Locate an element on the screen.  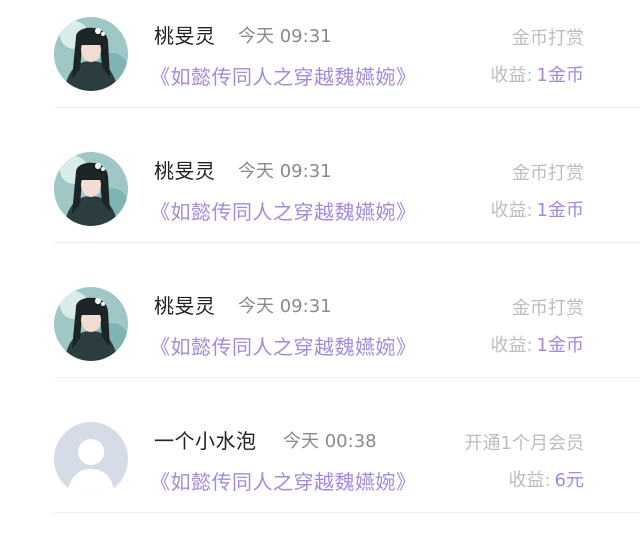
timestamp: 今天 00:38 is located at coordinates (330, 441).